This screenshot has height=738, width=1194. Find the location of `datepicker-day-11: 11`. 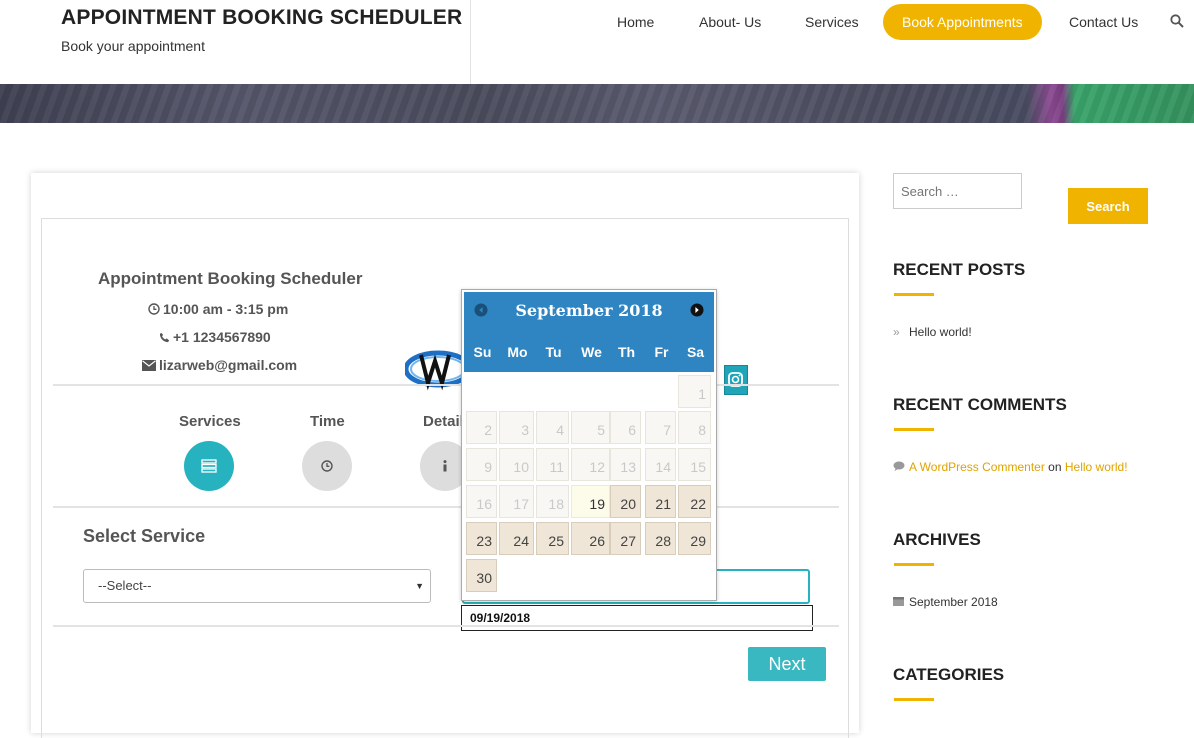

datepicker-day-11: 11 is located at coordinates (552, 464).